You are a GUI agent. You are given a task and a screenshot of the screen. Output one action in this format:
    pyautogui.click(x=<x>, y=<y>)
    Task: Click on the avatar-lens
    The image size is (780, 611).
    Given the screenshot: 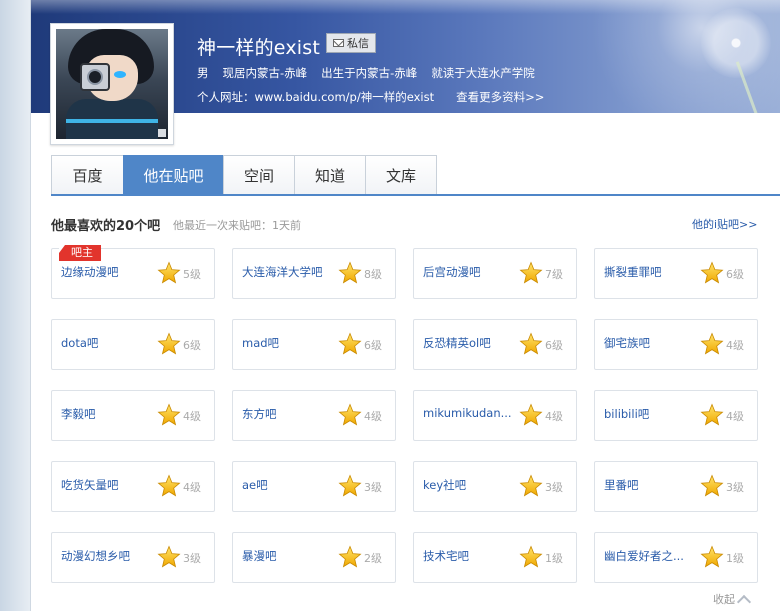 What is the action you would take?
    pyautogui.click(x=95, y=77)
    